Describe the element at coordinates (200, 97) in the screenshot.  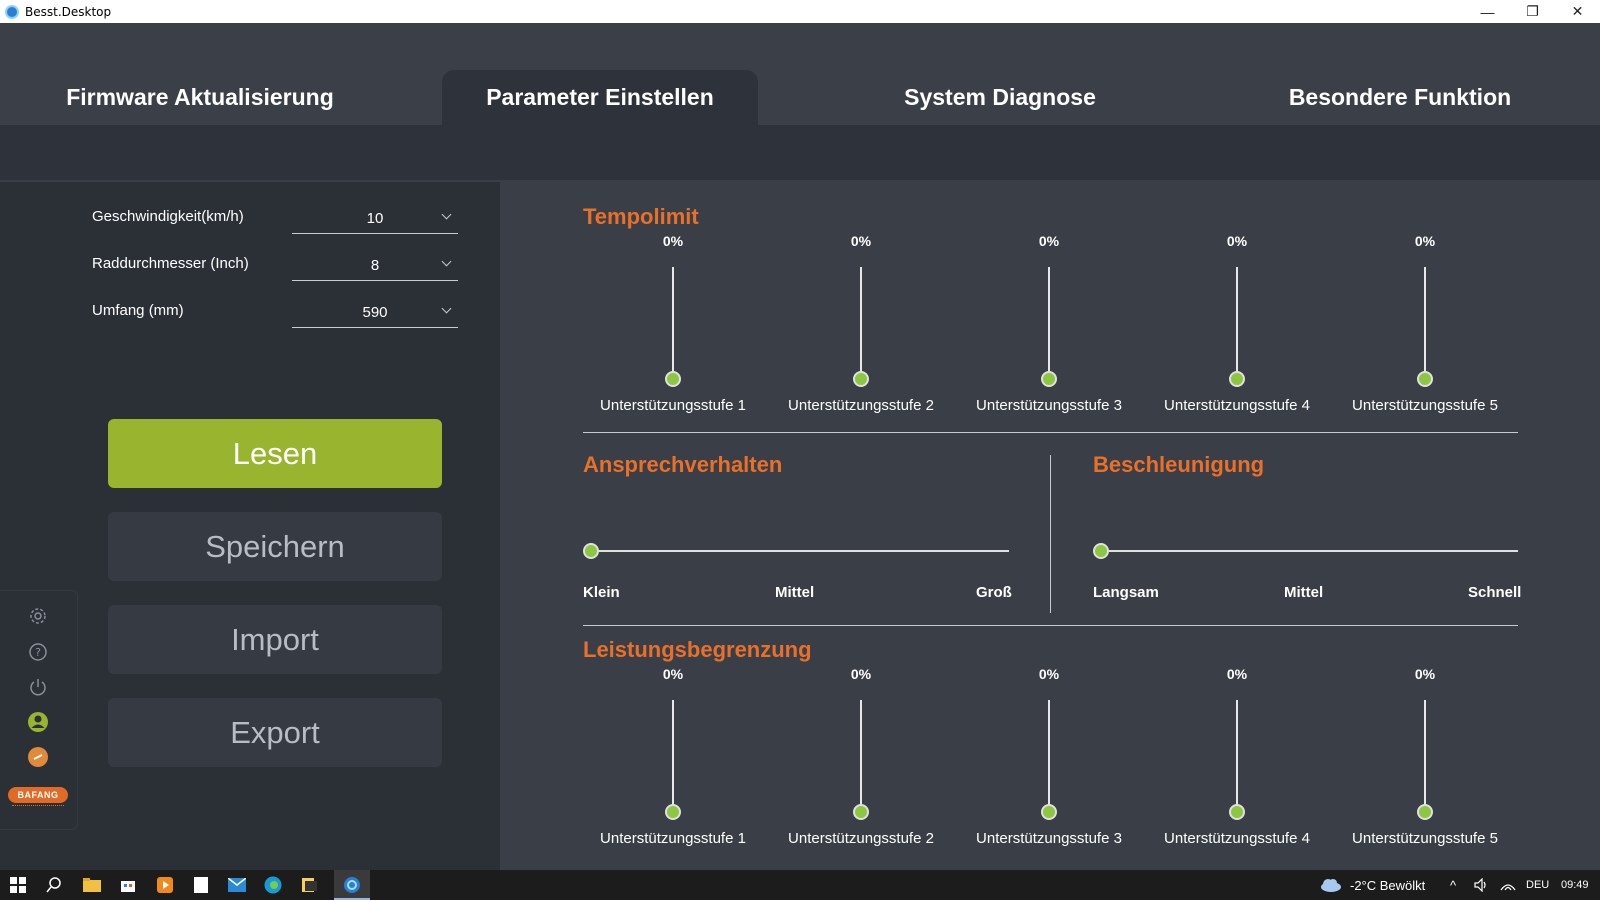
I see `tab-firmware: Firmware Aktualisierung` at that location.